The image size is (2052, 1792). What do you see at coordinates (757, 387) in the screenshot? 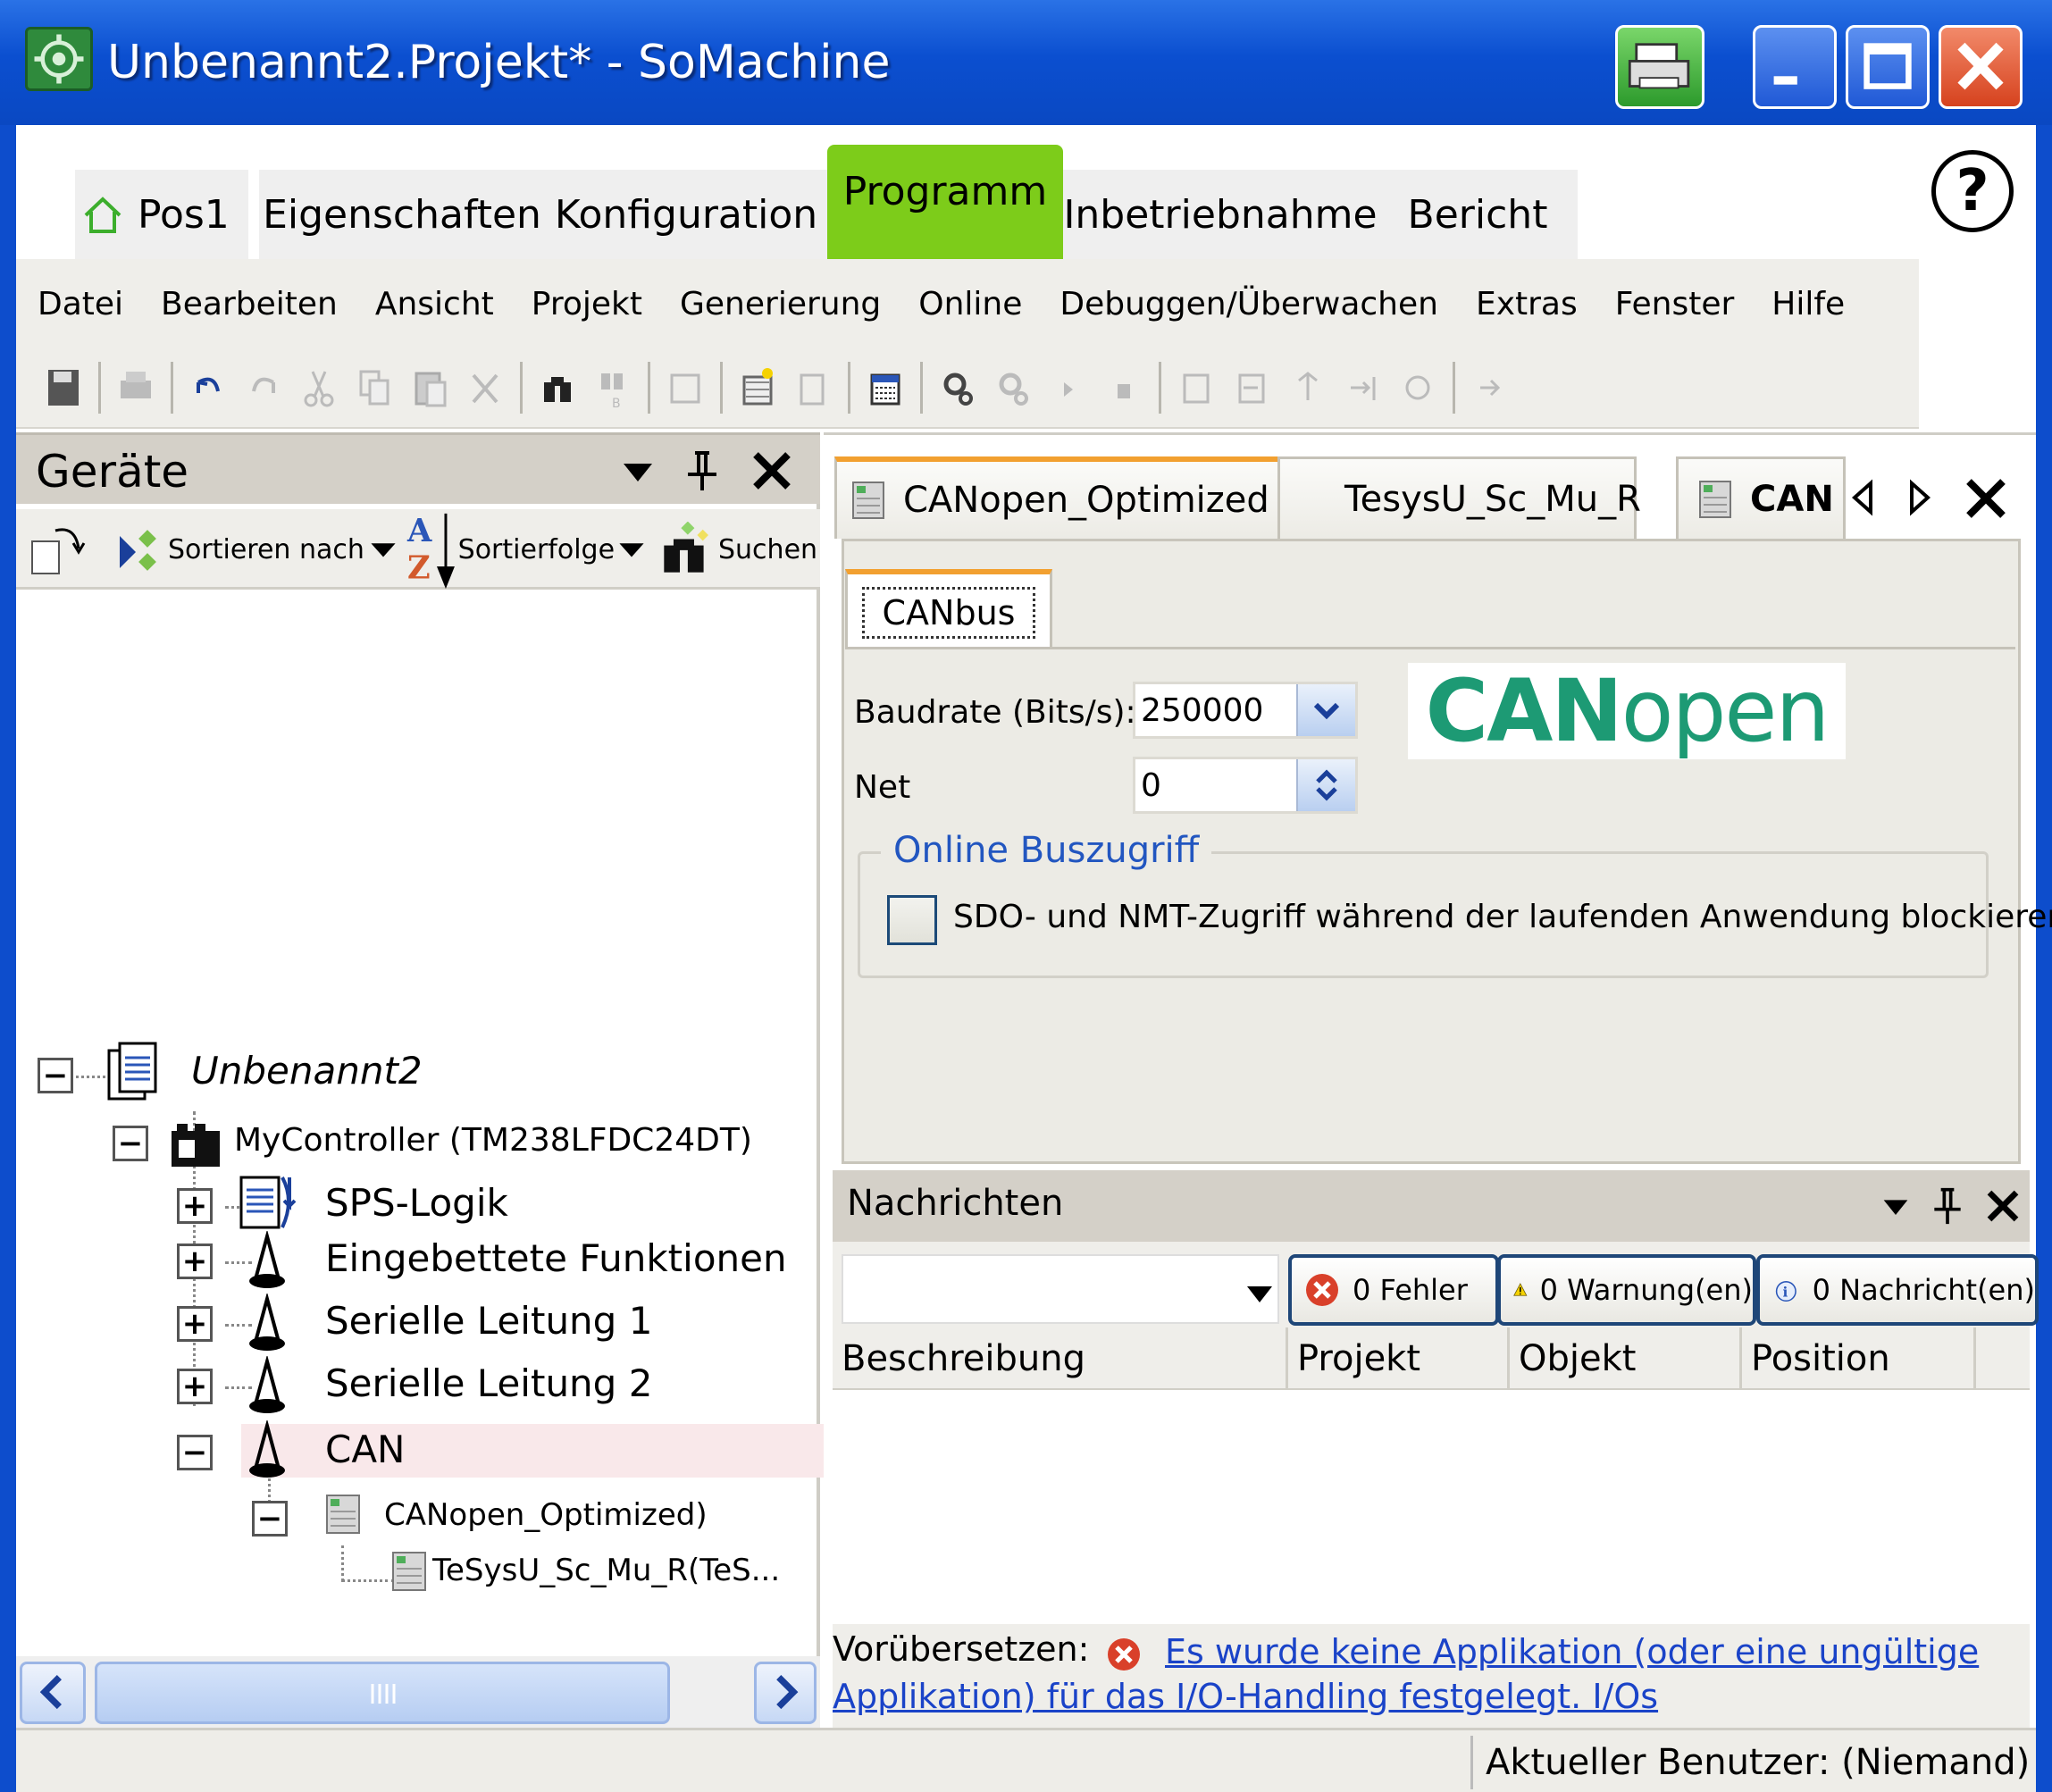
I see `build-icon` at bounding box center [757, 387].